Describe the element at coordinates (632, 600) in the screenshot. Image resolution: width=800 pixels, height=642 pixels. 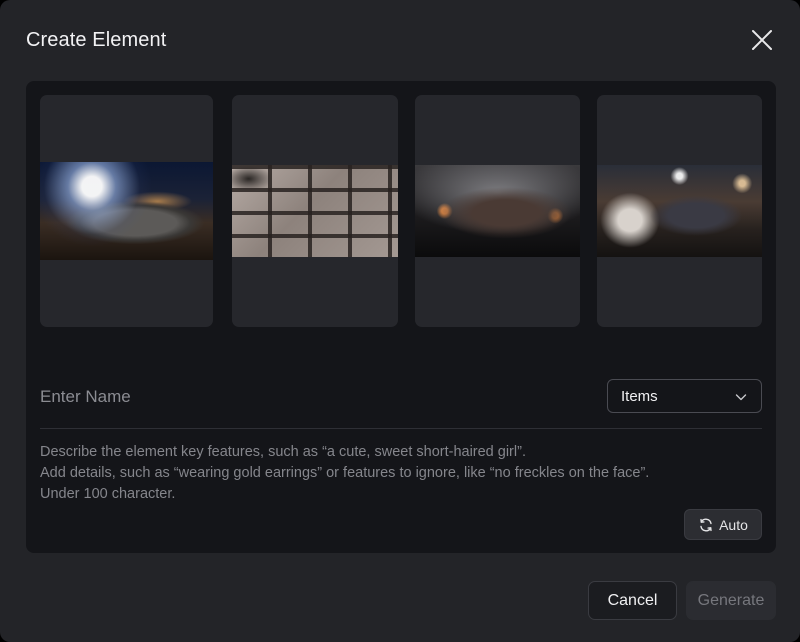
I see `cancel-button: Cancel` at that location.